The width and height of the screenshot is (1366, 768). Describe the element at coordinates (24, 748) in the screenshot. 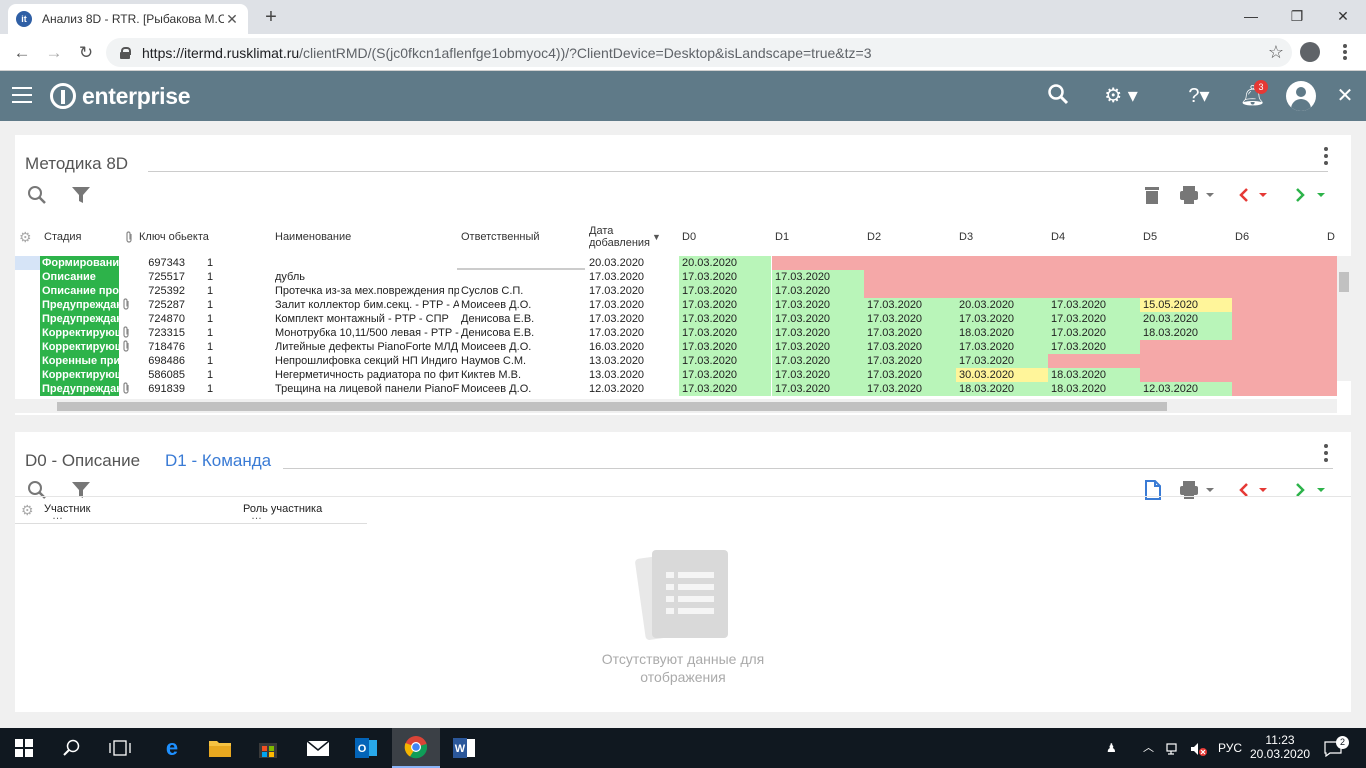

I see `windows-start-icon` at that location.